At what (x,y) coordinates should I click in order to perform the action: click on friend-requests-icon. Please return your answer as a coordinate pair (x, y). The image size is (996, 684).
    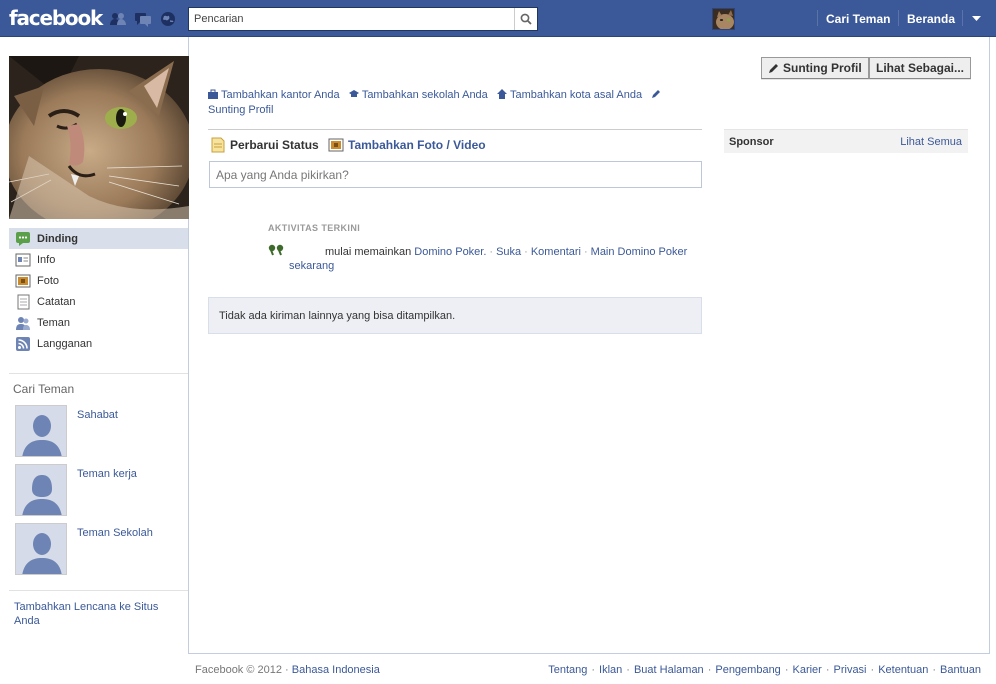
    Looking at the image, I should click on (118, 19).